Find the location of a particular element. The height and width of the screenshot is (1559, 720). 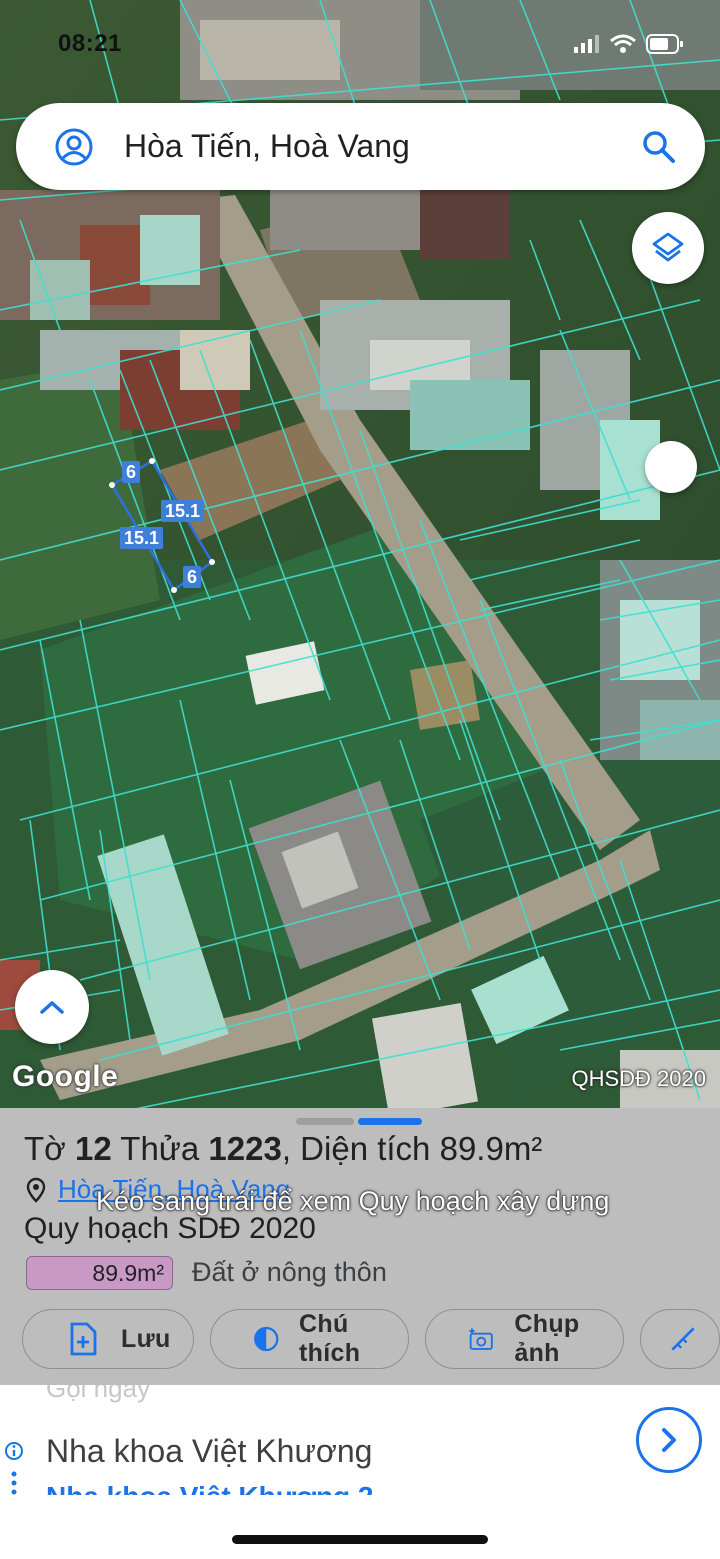

more-vert-icon is located at coordinates (14, 1483).